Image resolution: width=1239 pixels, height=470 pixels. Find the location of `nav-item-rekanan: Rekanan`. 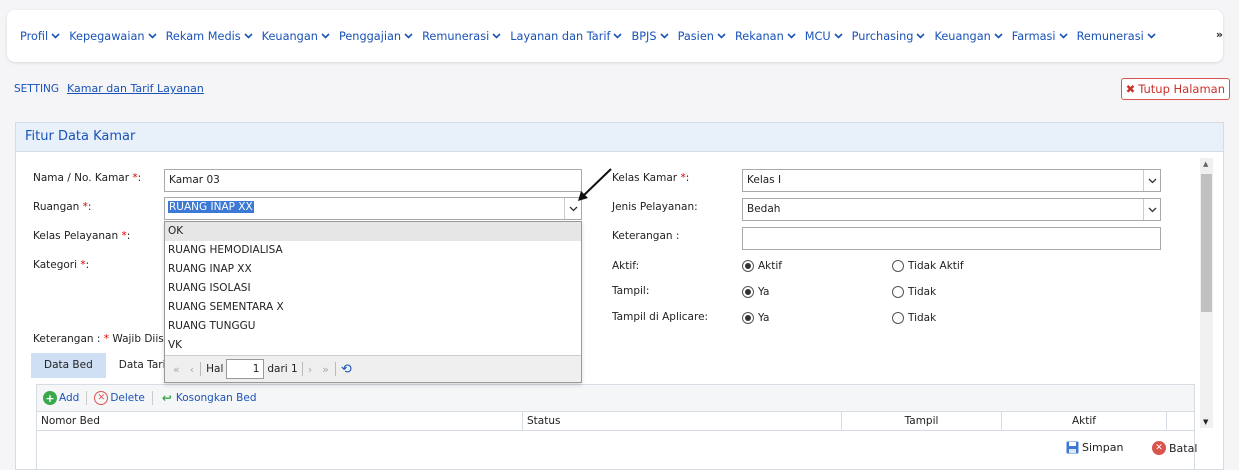

nav-item-rekanan: Rekanan is located at coordinates (765, 36).